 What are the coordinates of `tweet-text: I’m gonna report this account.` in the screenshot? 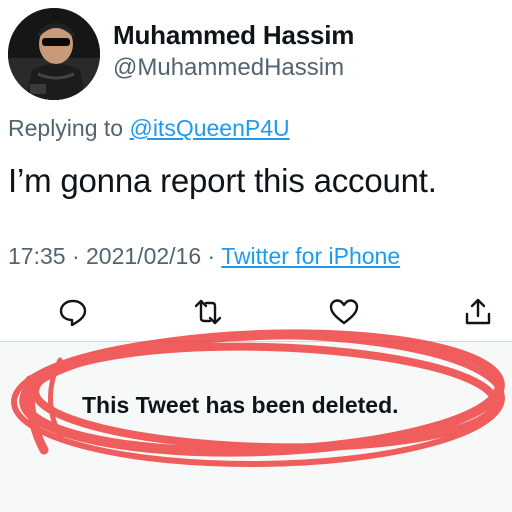 It's located at (222, 180).